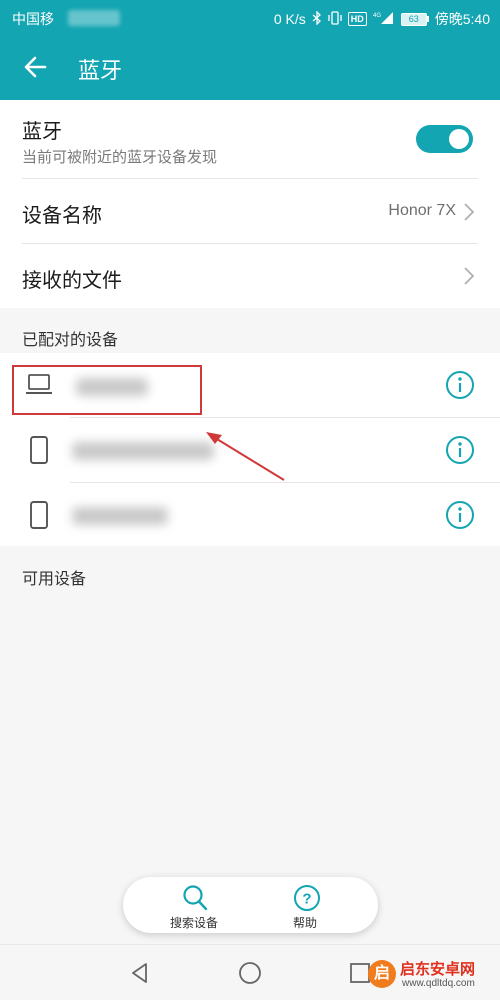  I want to click on status-right: 0 K/s HD 4G 63 傍晚5:40, so click(382, 19).